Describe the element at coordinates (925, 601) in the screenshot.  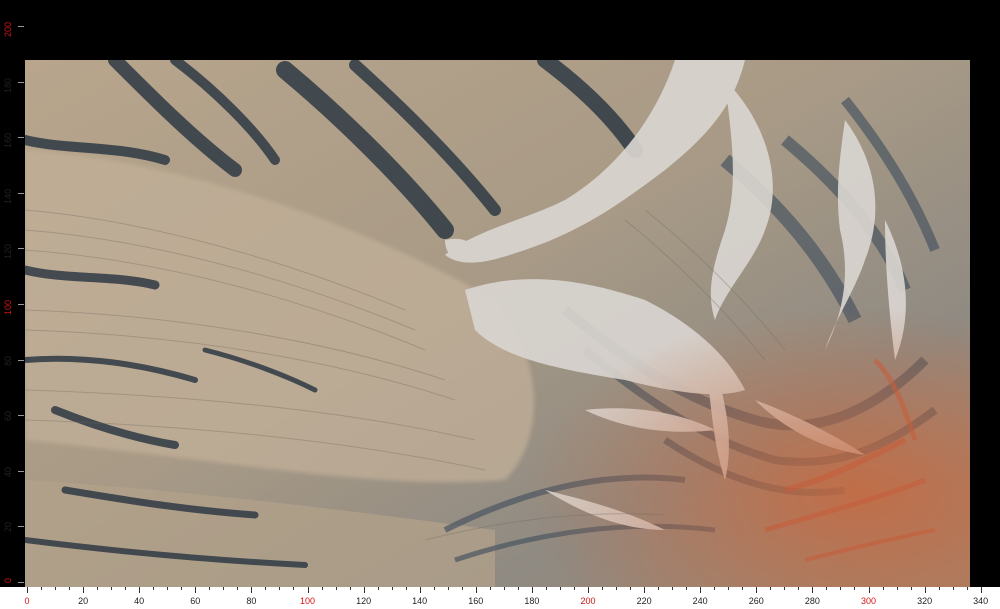
I see `x-tick-label: 320` at that location.